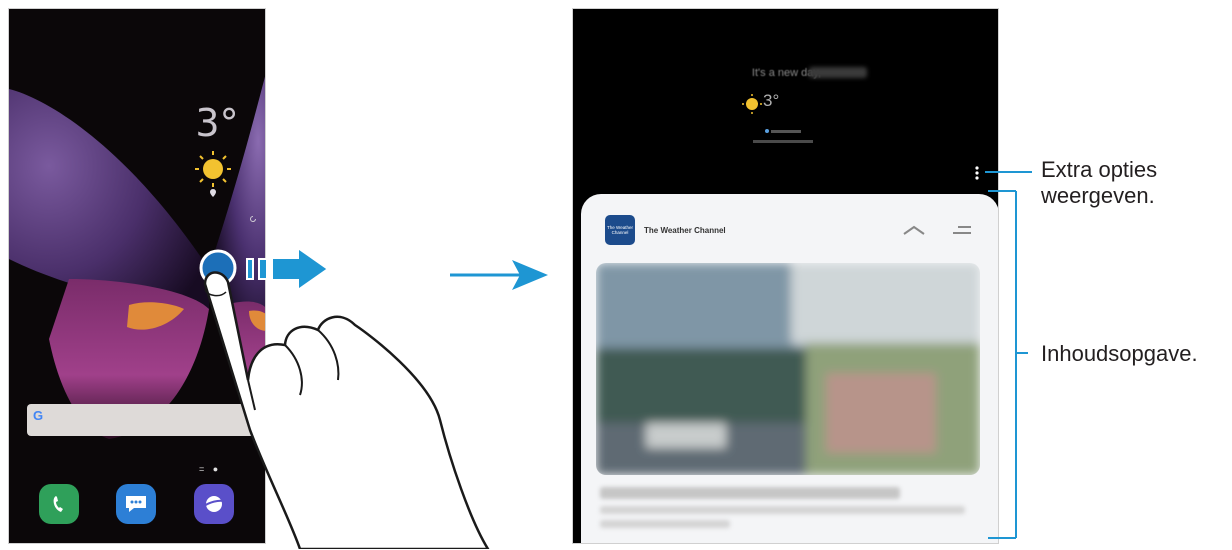 This screenshot has height=550, width=1232. I want to click on callout-extra-options-line2: weergeven., so click(1098, 195).